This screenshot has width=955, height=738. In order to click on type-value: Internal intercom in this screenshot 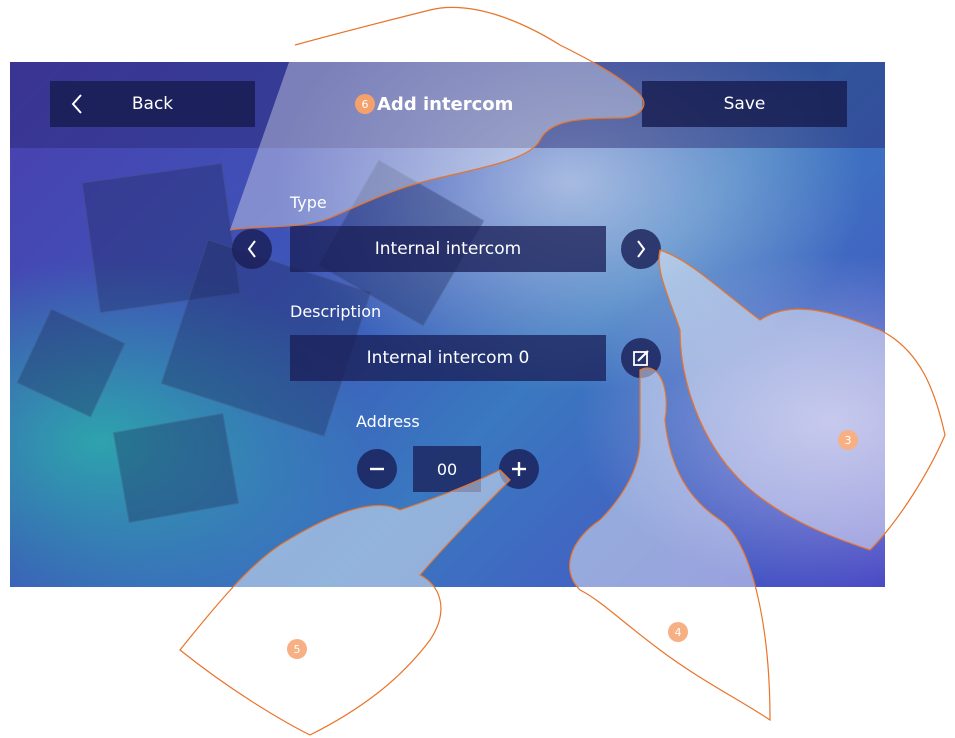, I will do `click(448, 249)`.